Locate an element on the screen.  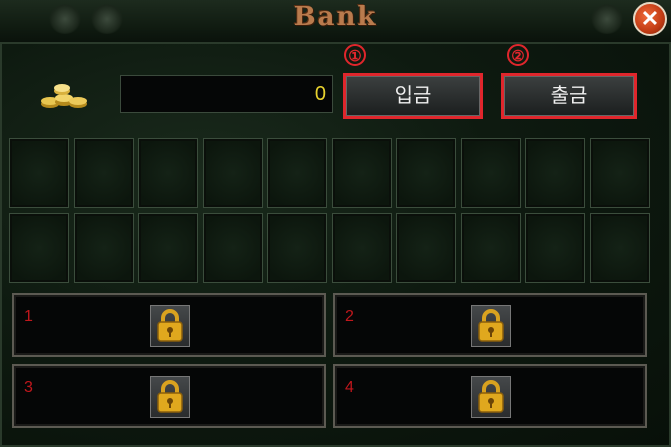
locked-slot-4: 4 is located at coordinates (490, 396).